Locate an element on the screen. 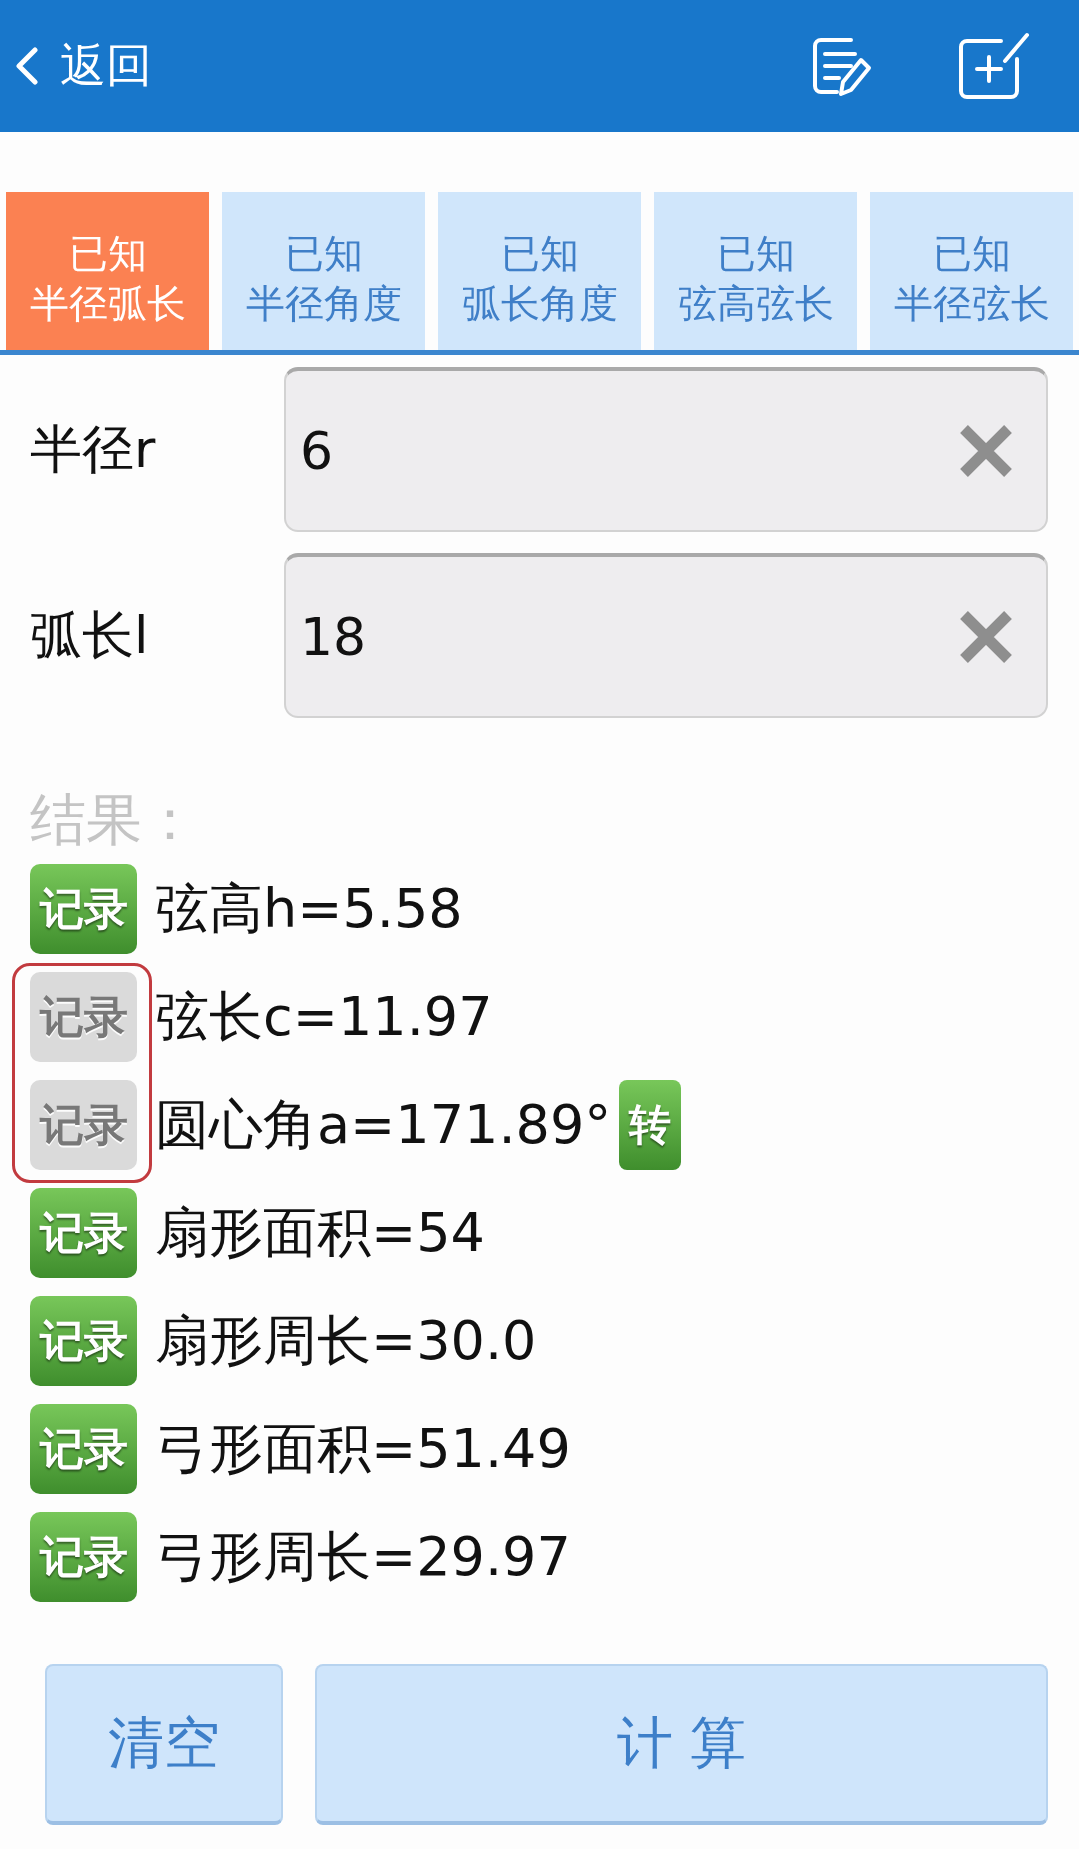  result-text: 弓形面积=51.49 is located at coordinates (363, 1448).